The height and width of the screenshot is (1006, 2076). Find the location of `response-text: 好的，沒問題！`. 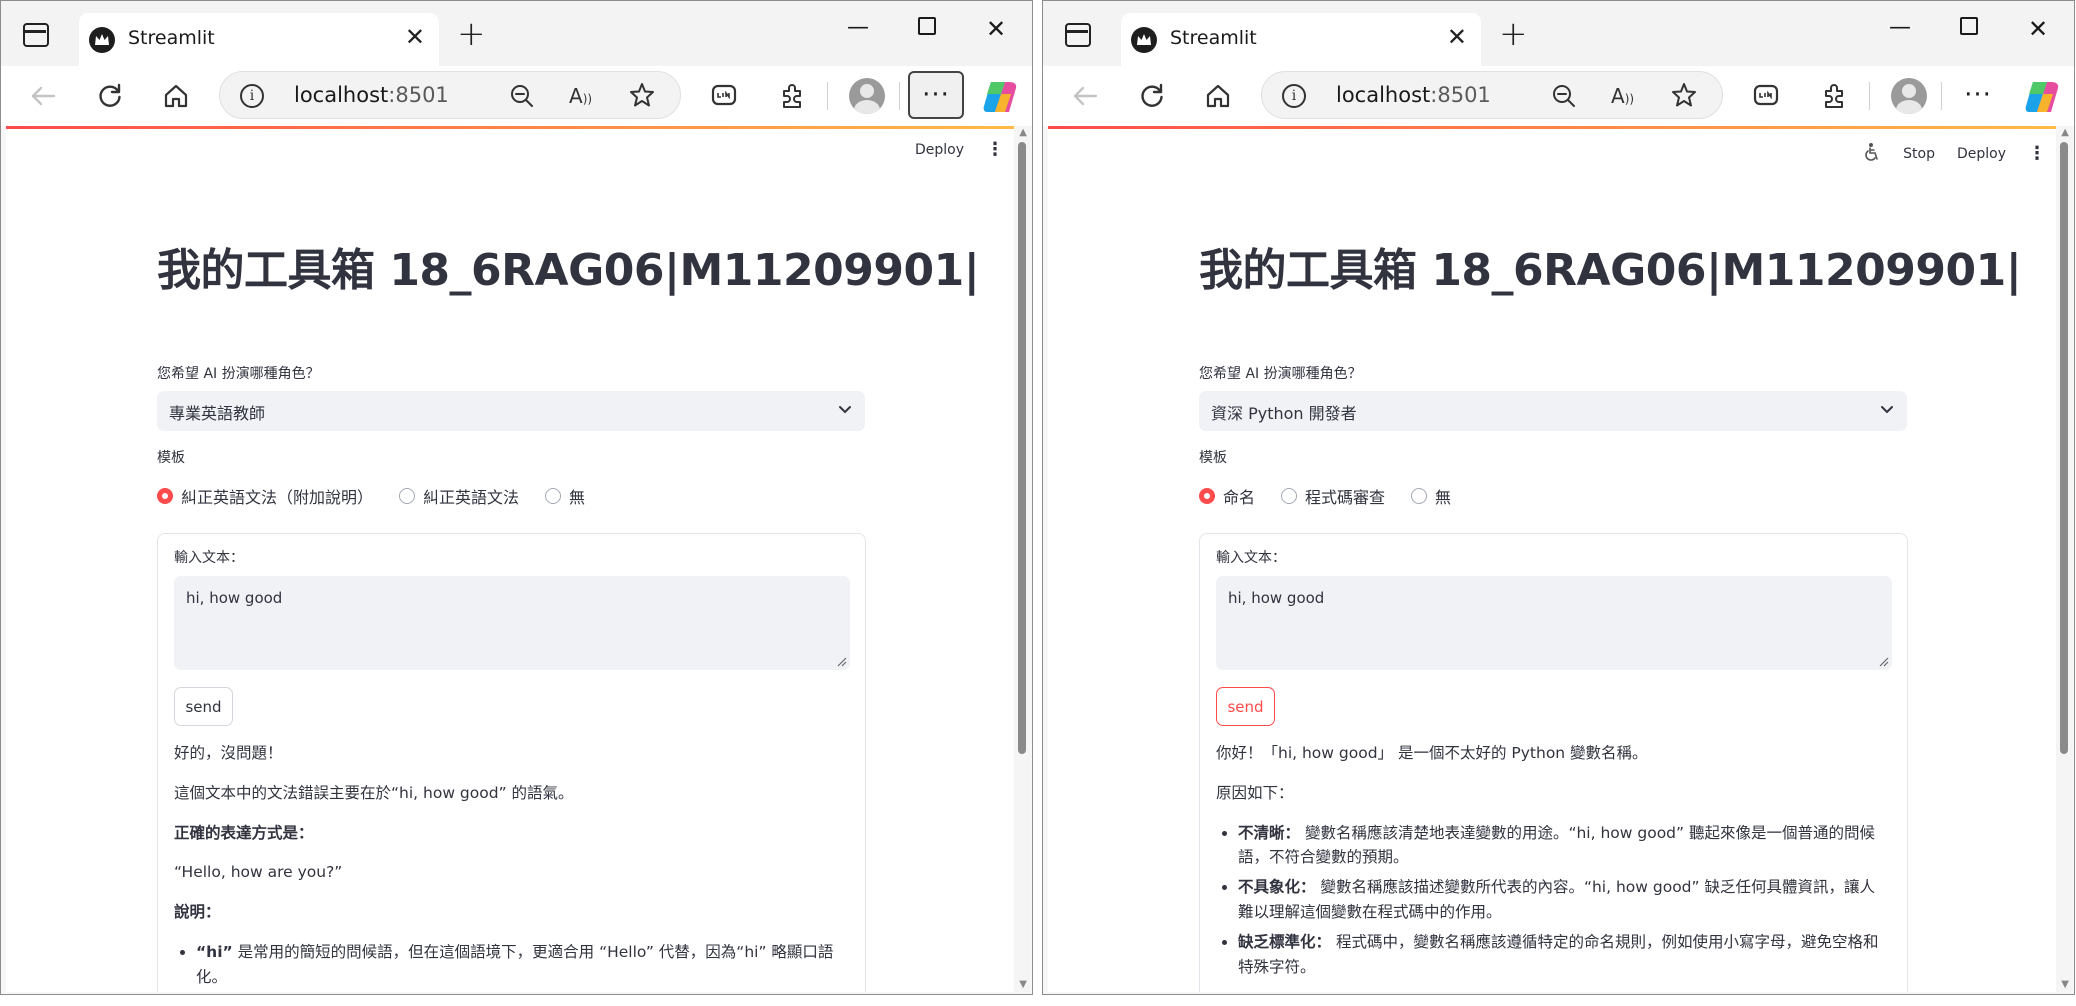

response-text: 好的，沒問題！ is located at coordinates (228, 753).